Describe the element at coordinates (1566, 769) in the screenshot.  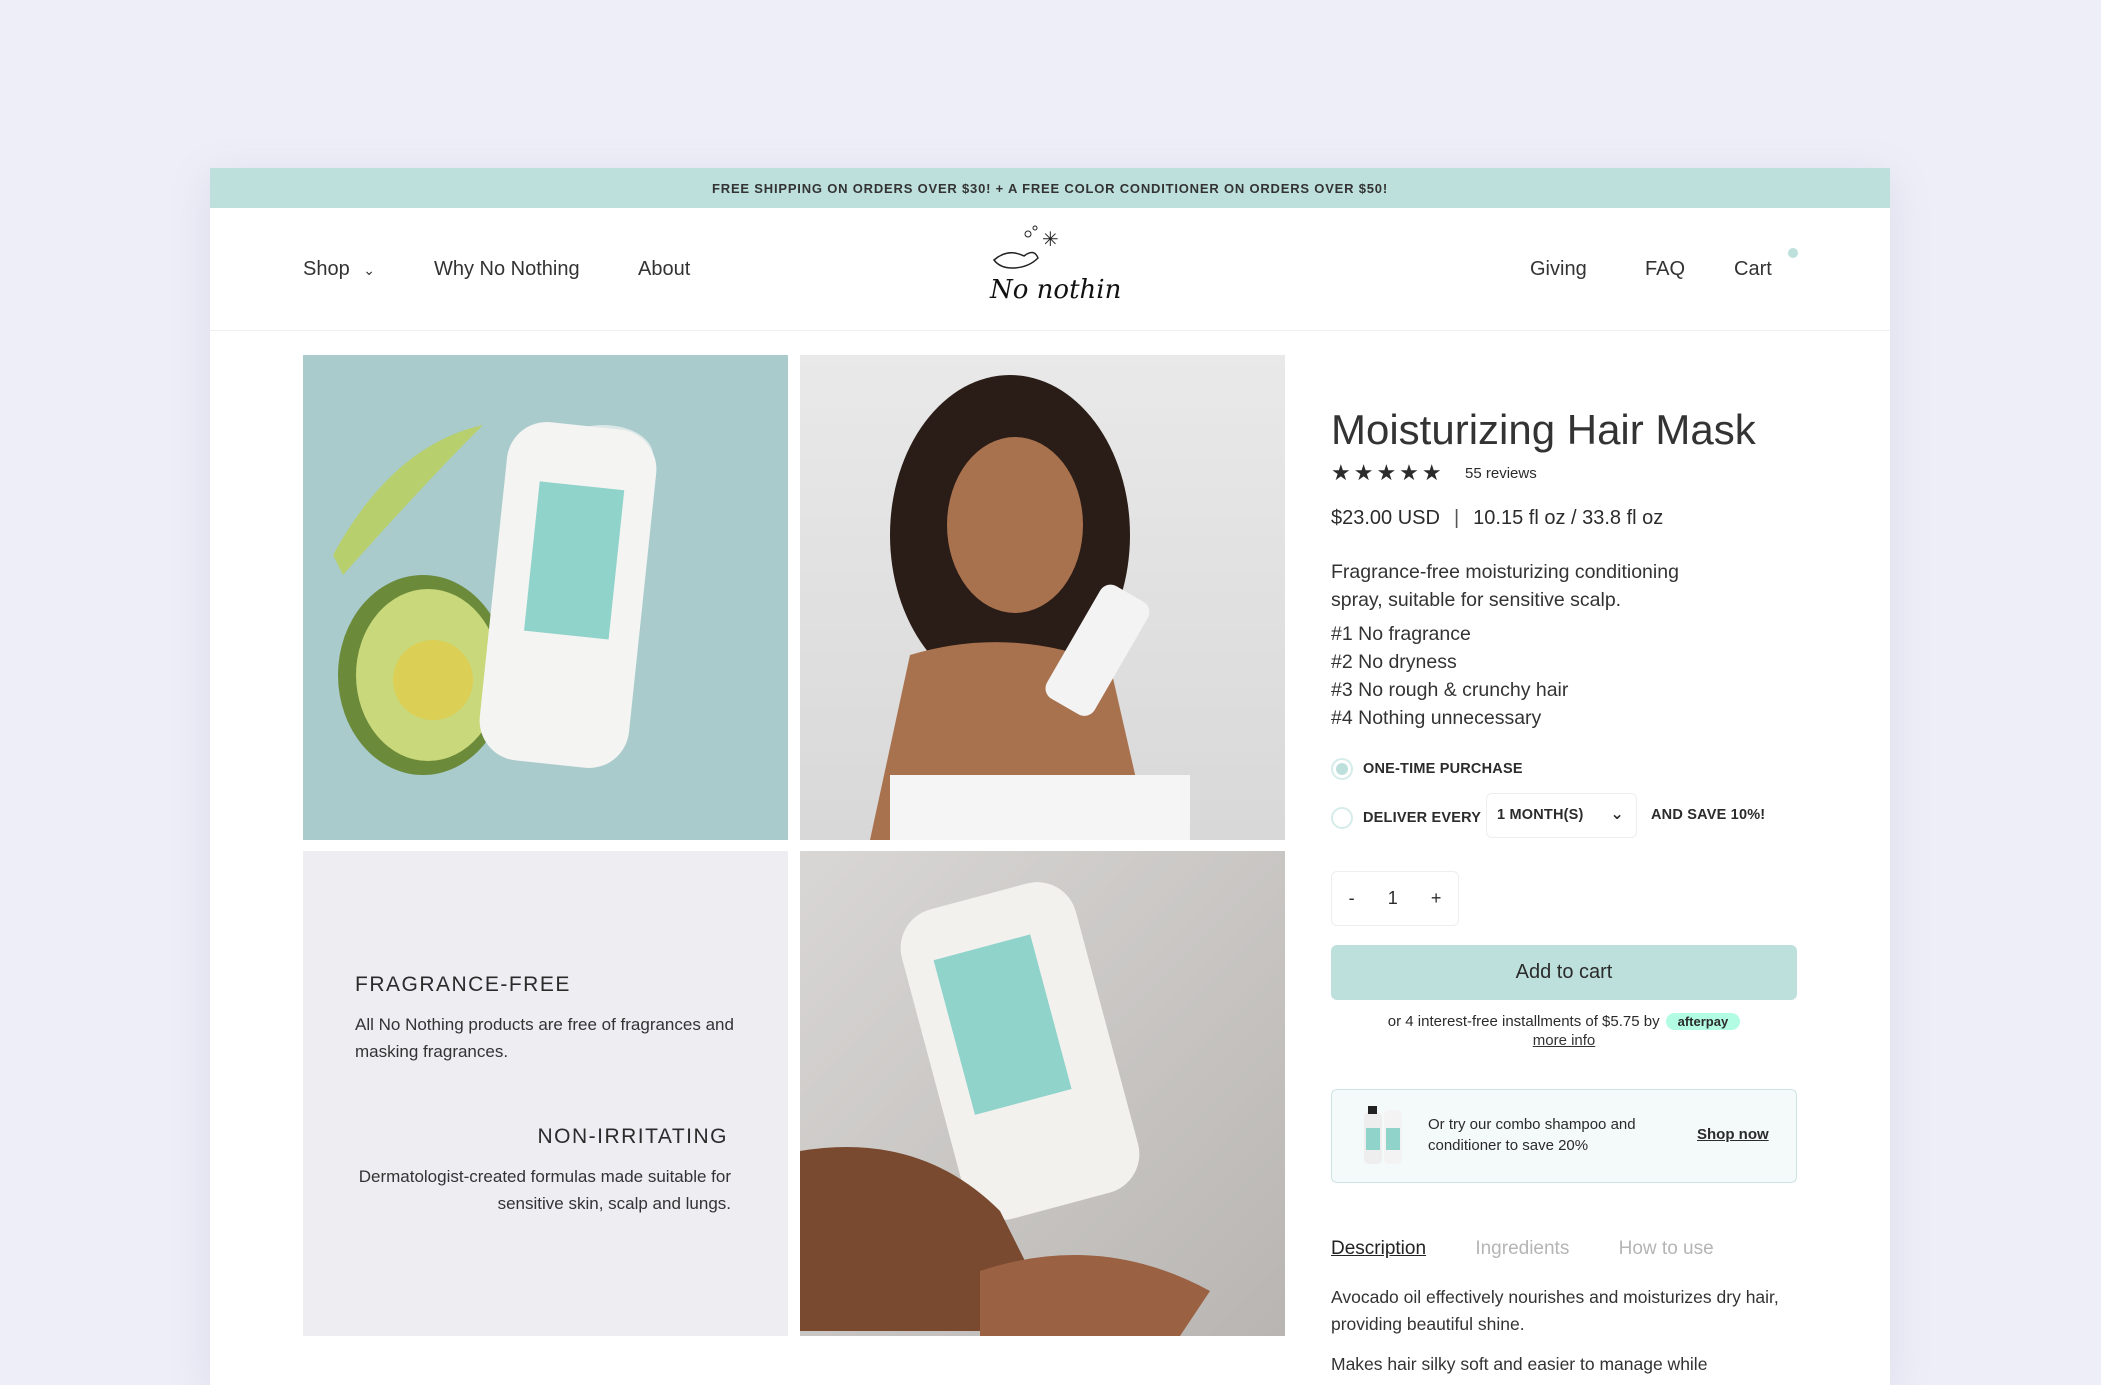
I see `one-time-option: ONE-TIME PURCHASE` at that location.